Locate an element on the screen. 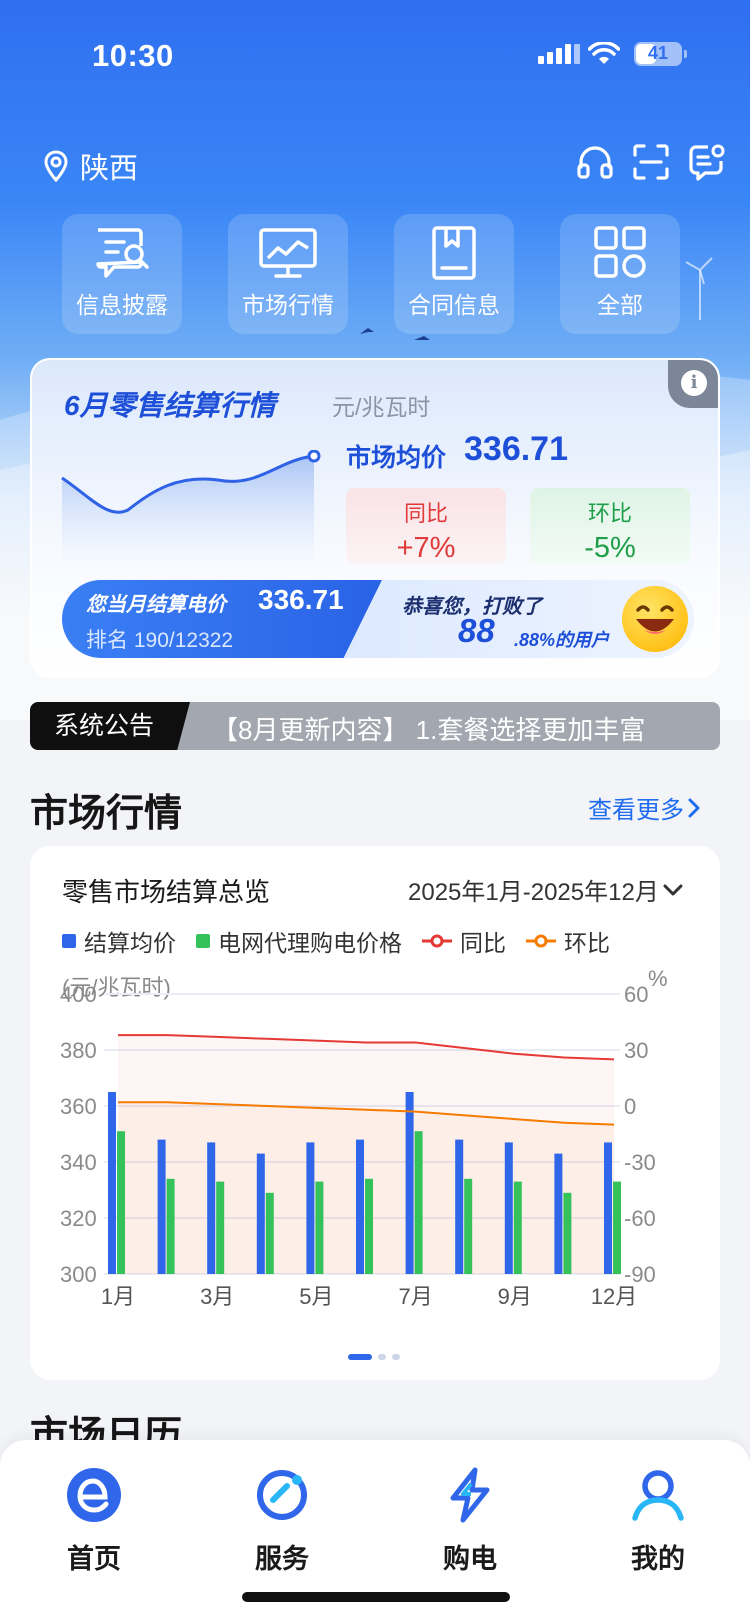  bottom-tab-bar: 首页 服务 购电 我的 is located at coordinates (375, 1532).